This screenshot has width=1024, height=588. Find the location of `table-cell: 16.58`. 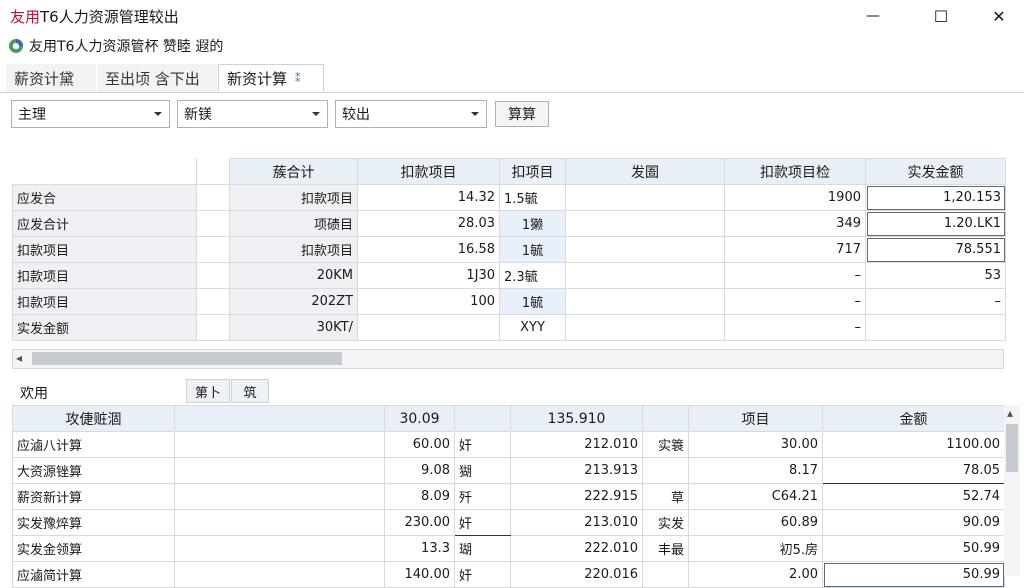

table-cell: 16.58 is located at coordinates (428, 249).